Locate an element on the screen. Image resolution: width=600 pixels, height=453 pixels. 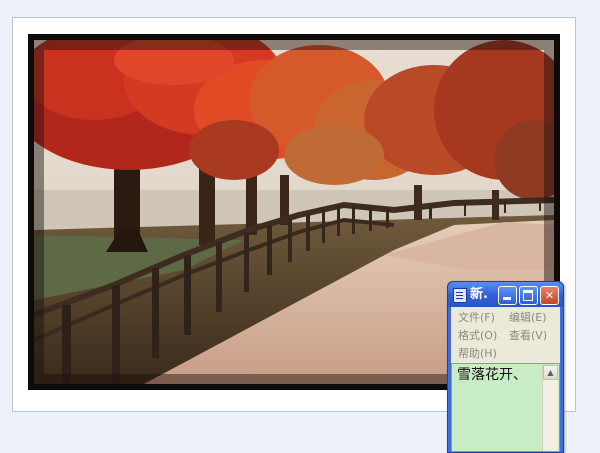
scroll-up-arrow-icon: ▲ is located at coordinates (550, 372).